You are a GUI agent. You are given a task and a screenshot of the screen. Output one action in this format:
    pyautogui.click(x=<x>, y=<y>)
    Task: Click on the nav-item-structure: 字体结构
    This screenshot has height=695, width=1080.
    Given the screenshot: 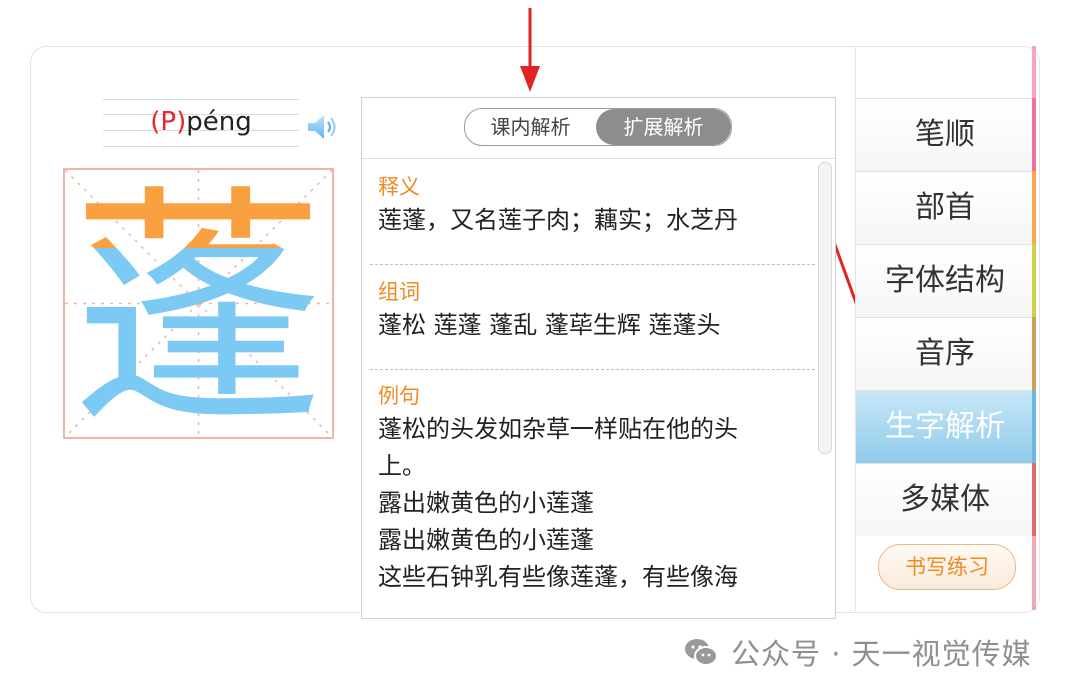 What is the action you would take?
    pyautogui.click(x=945, y=280)
    